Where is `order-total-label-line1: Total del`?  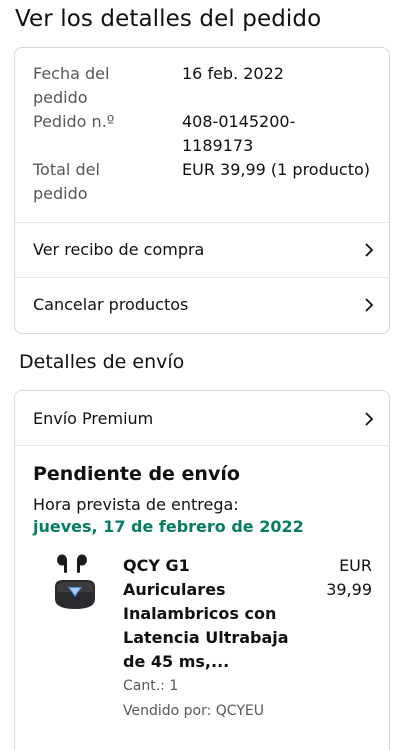
order-total-label-line1: Total del is located at coordinates (66, 169).